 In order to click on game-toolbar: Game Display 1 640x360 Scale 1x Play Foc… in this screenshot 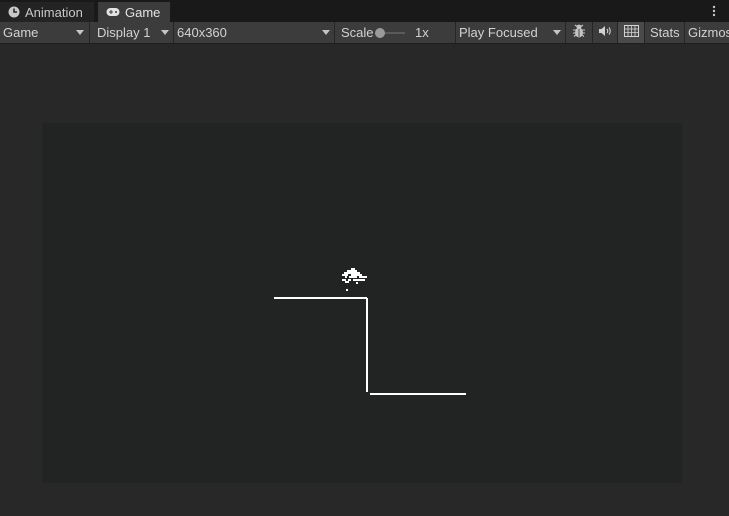, I will do `click(364, 33)`.